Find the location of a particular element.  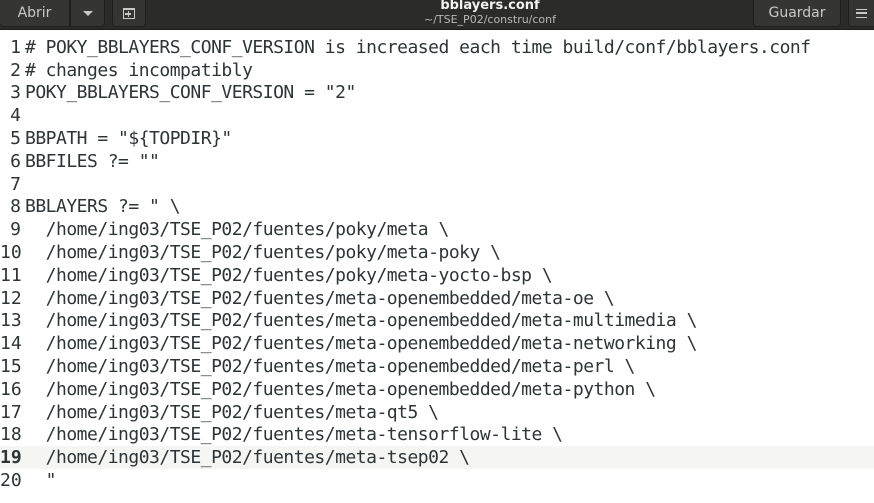

line-number: 17 is located at coordinates (11, 412).